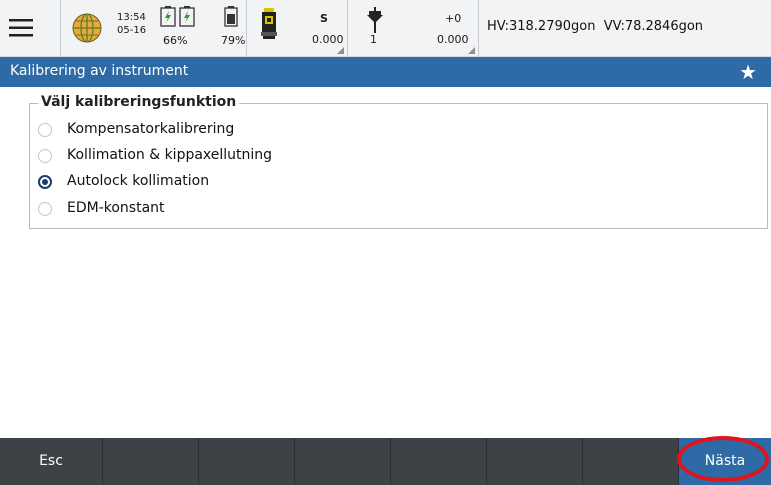  I want to click on next-label: Nästa, so click(725, 461).